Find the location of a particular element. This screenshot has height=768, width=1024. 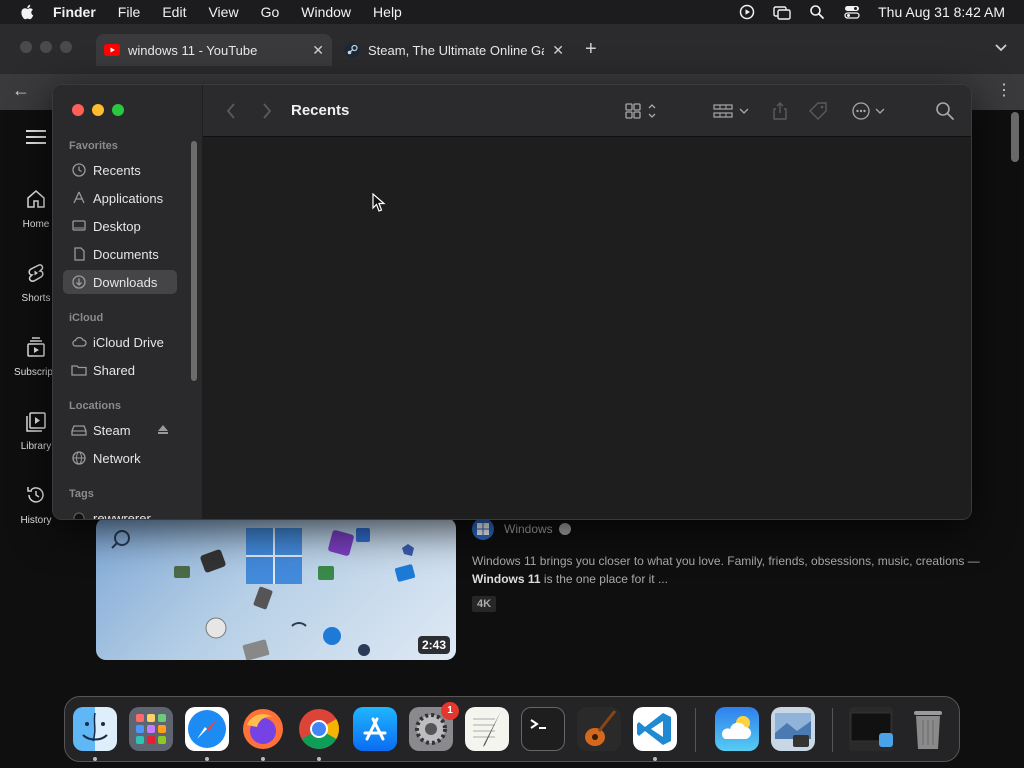

sidebar-item-desktop: Desktop is located at coordinates (120, 226).